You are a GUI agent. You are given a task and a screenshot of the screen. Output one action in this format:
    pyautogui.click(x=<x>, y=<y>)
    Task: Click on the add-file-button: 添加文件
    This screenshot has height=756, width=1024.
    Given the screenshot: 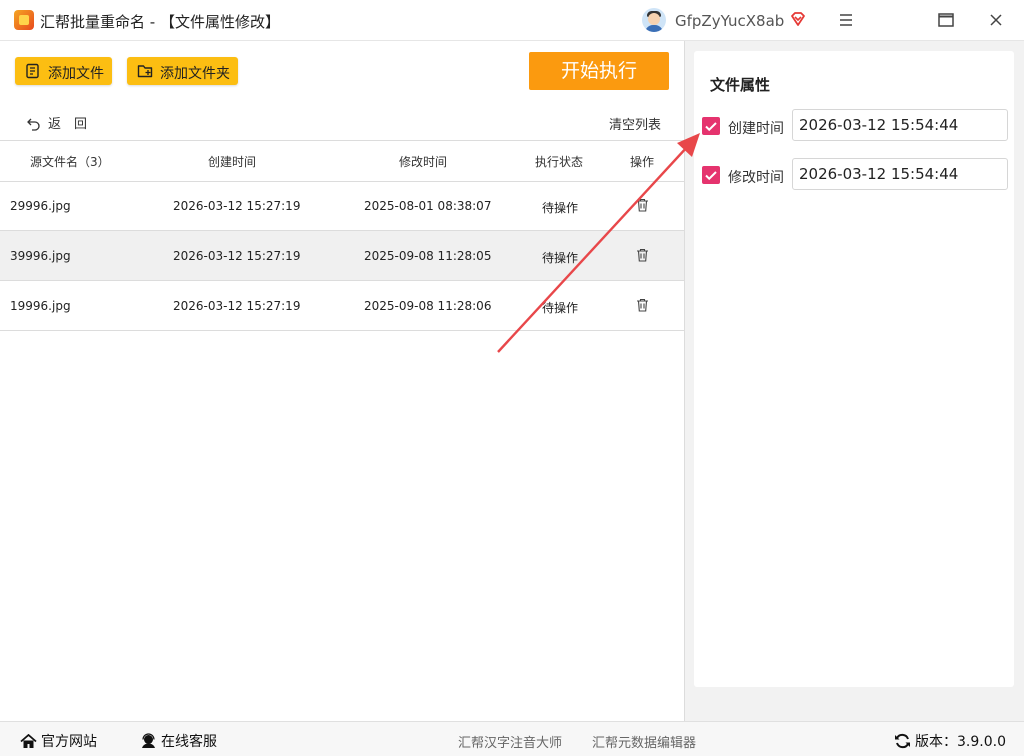 What is the action you would take?
    pyautogui.click(x=63, y=71)
    